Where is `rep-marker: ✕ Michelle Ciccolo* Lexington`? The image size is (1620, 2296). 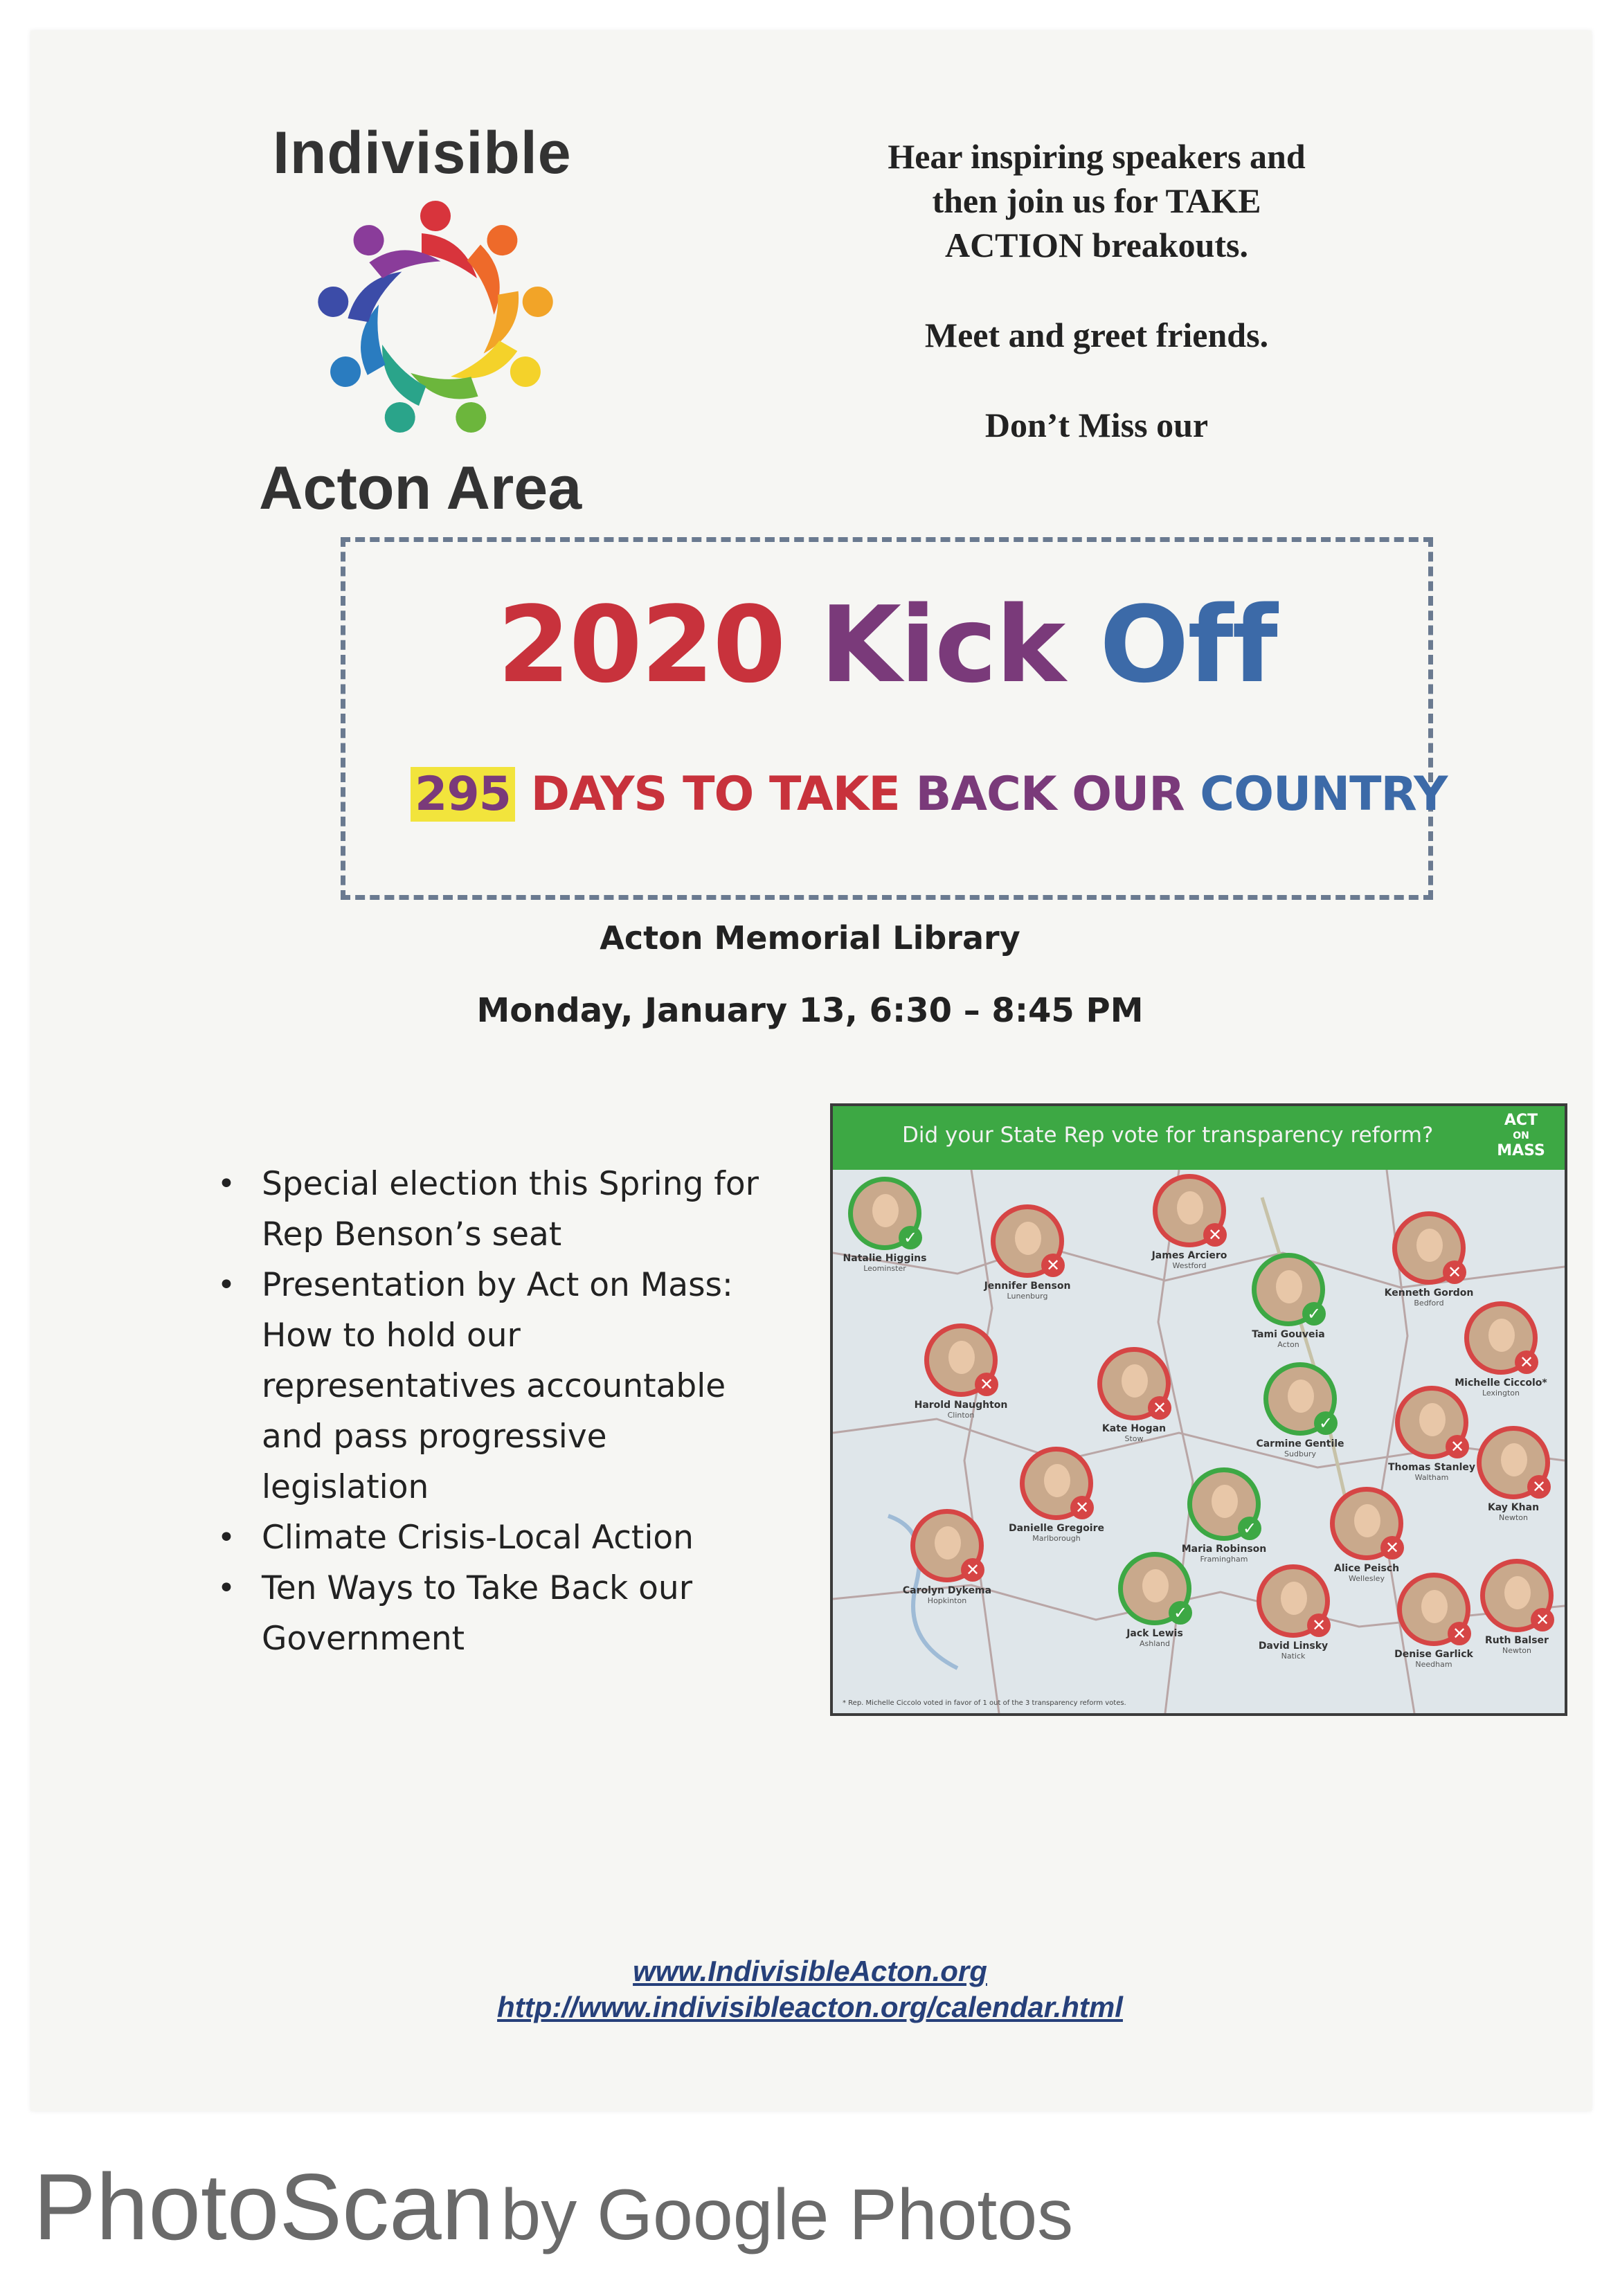 rep-marker: ✕ Michelle Ciccolo* Lexington is located at coordinates (1502, 1350).